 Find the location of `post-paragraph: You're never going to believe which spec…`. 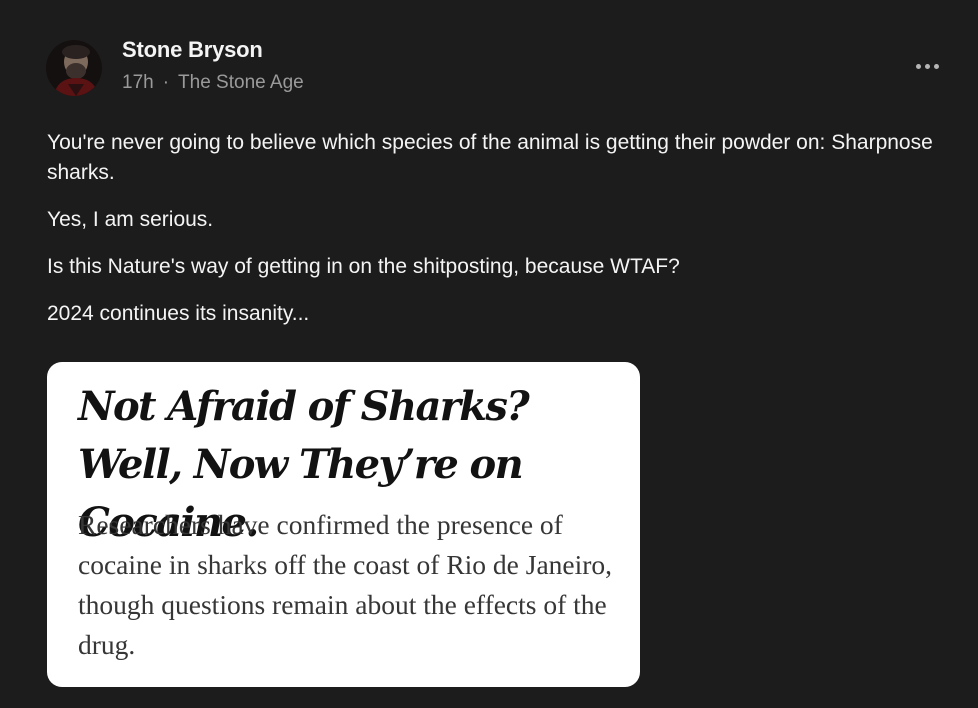

post-paragraph: You're never going to believe which spec… is located at coordinates (490, 157).